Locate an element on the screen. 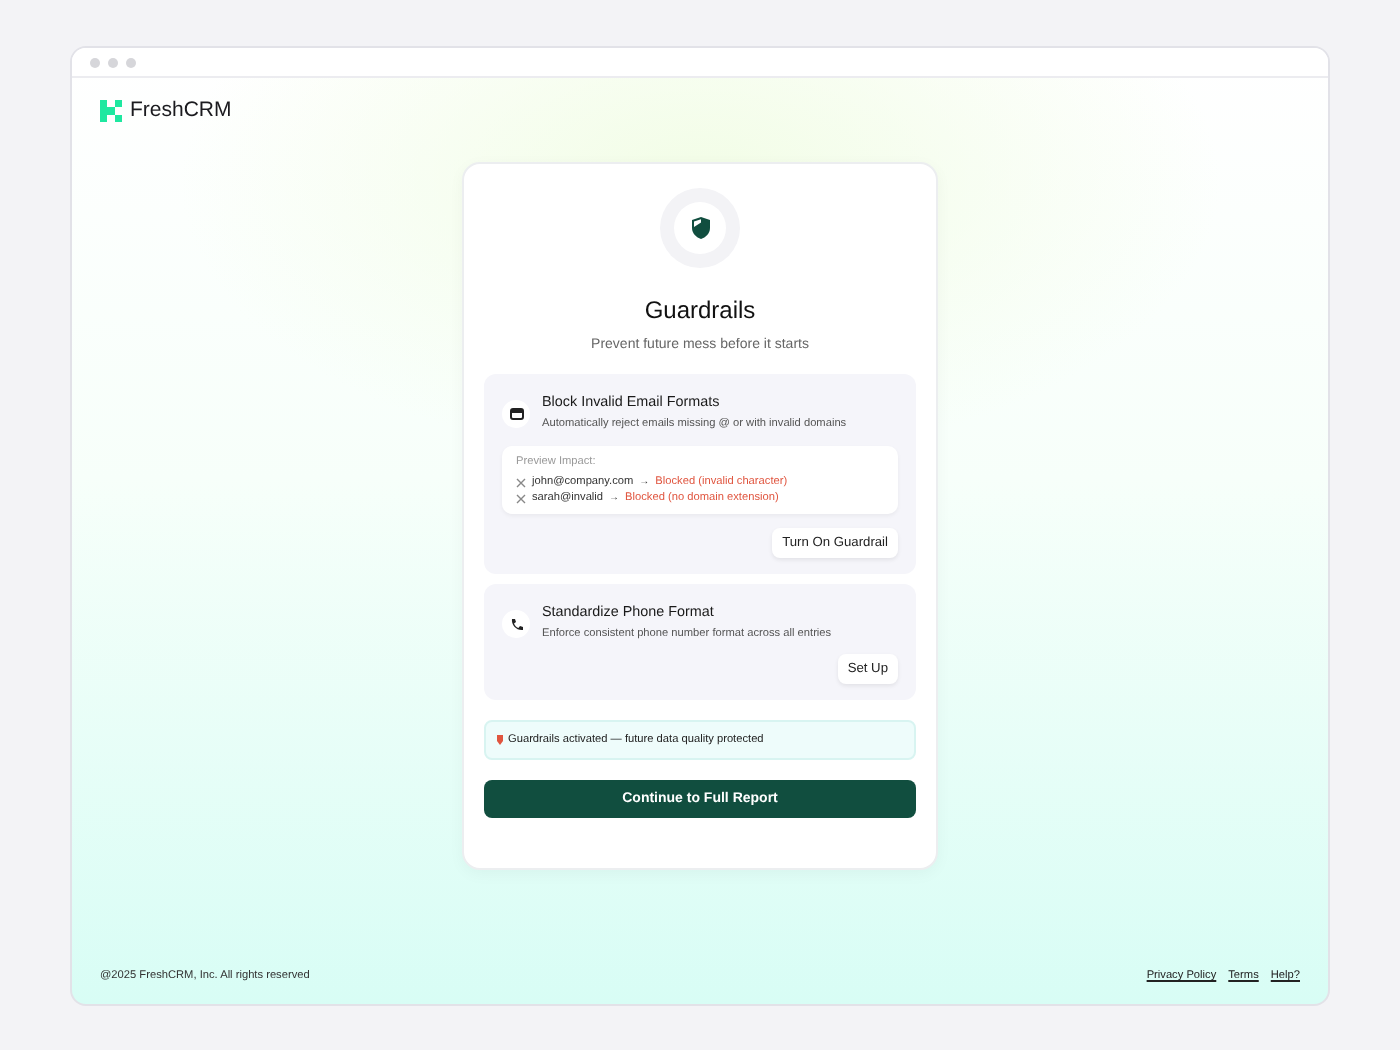 The image size is (1400, 1050). shield-icon is located at coordinates (700, 228).